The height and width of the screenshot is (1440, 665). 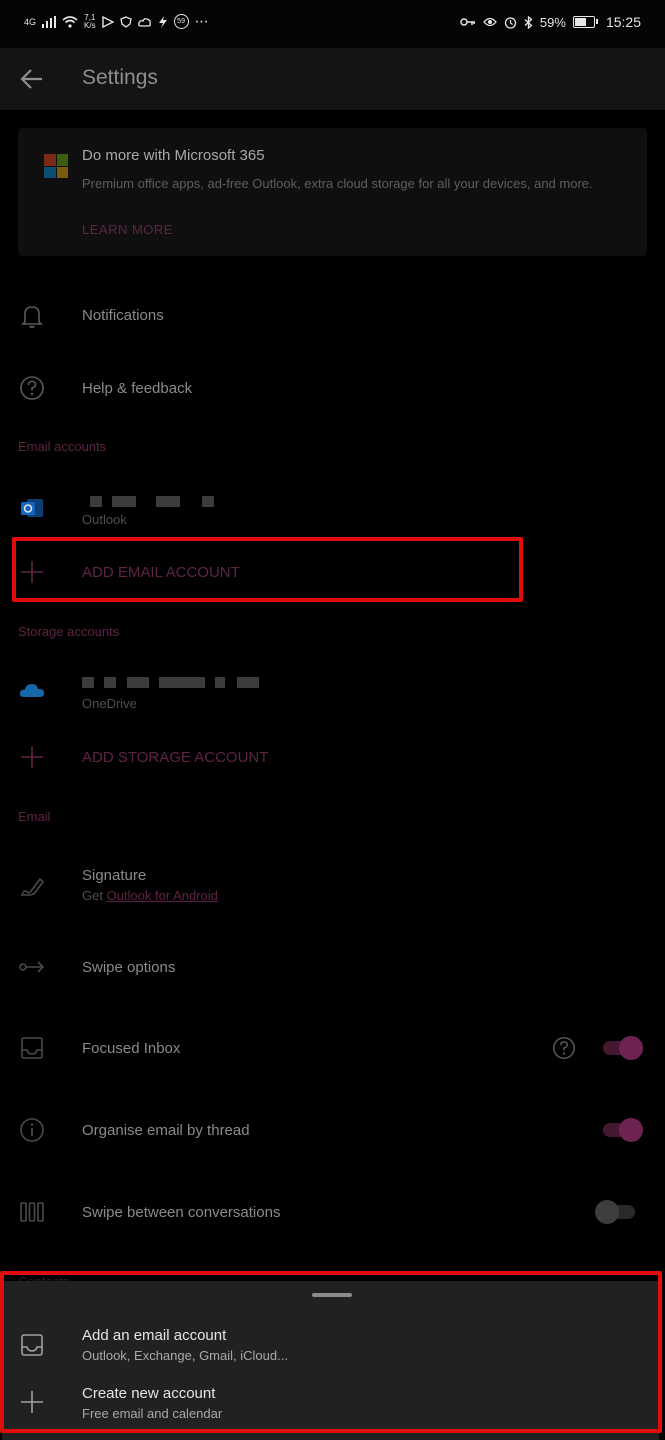 I want to click on storage-accounts-header: Storage accounts, so click(x=69, y=631).